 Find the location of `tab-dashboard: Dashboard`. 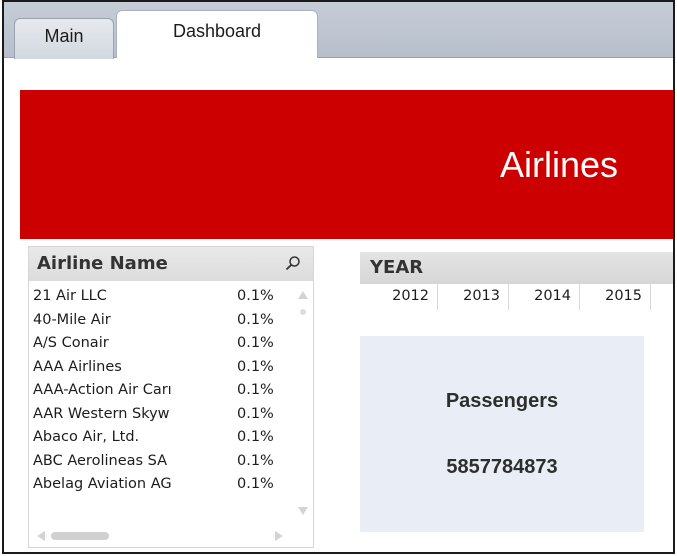

tab-dashboard: Dashboard is located at coordinates (217, 34).